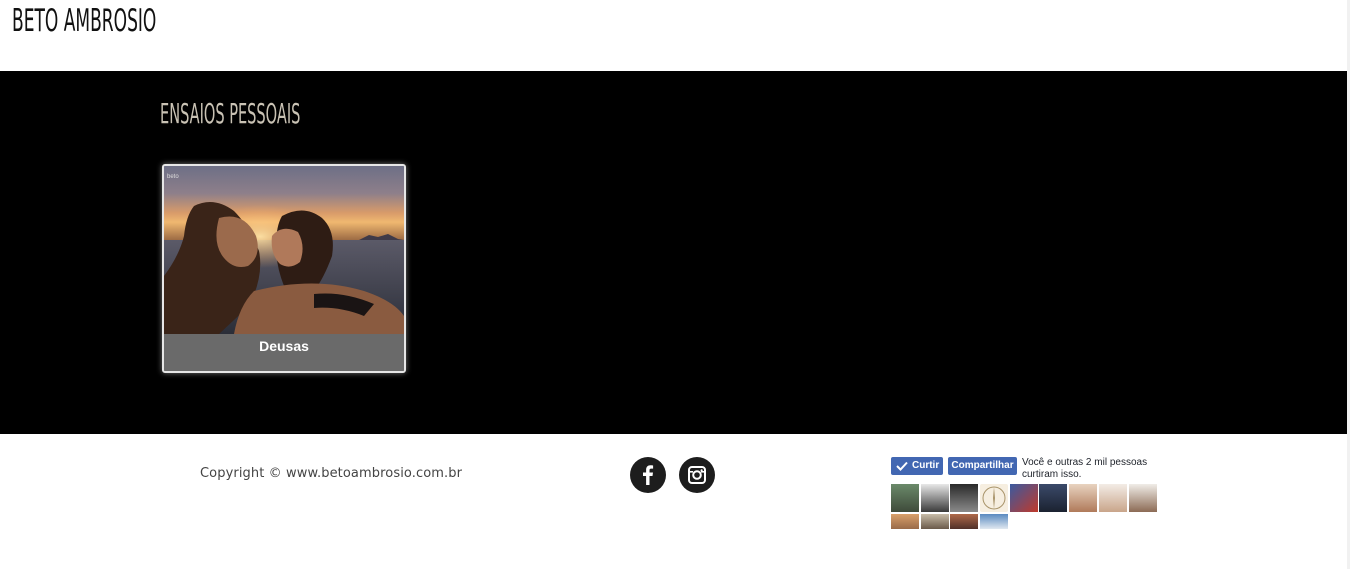 This screenshot has width=1350, height=569. I want to click on photo-watermark: beto, so click(173, 177).